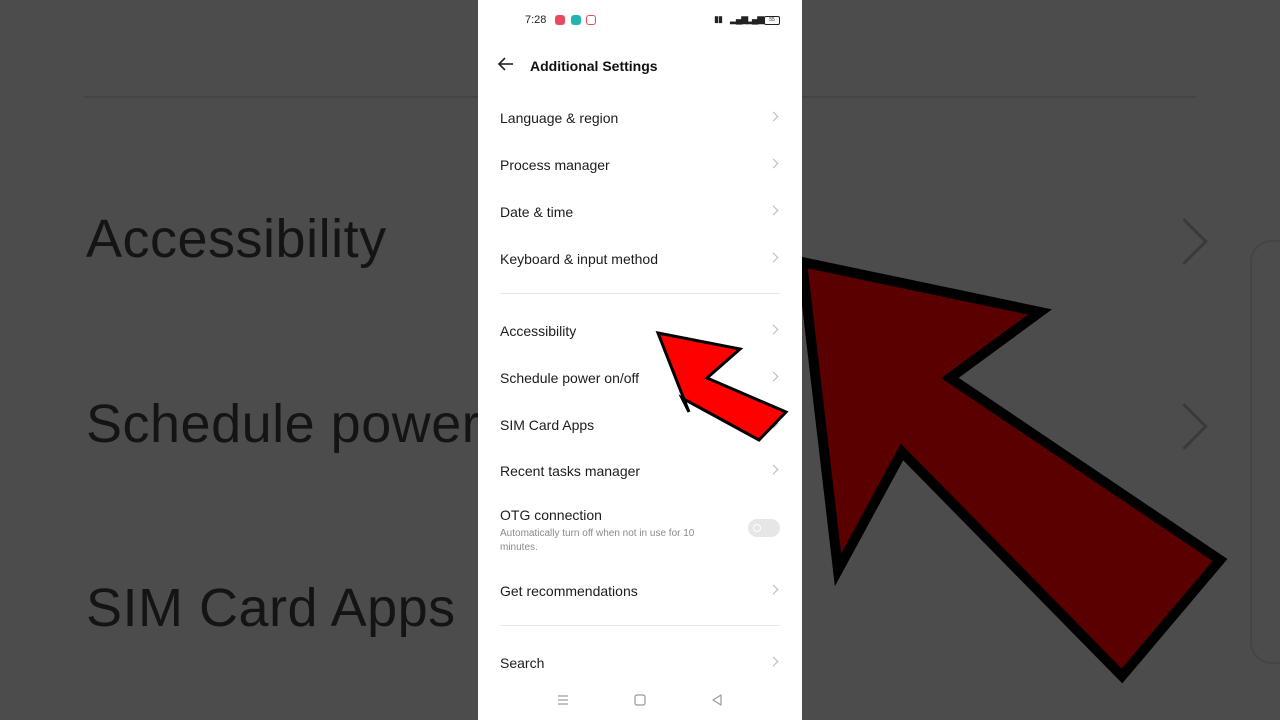  Describe the element at coordinates (555, 165) in the screenshot. I see `settings-item-label: Process manager` at that location.